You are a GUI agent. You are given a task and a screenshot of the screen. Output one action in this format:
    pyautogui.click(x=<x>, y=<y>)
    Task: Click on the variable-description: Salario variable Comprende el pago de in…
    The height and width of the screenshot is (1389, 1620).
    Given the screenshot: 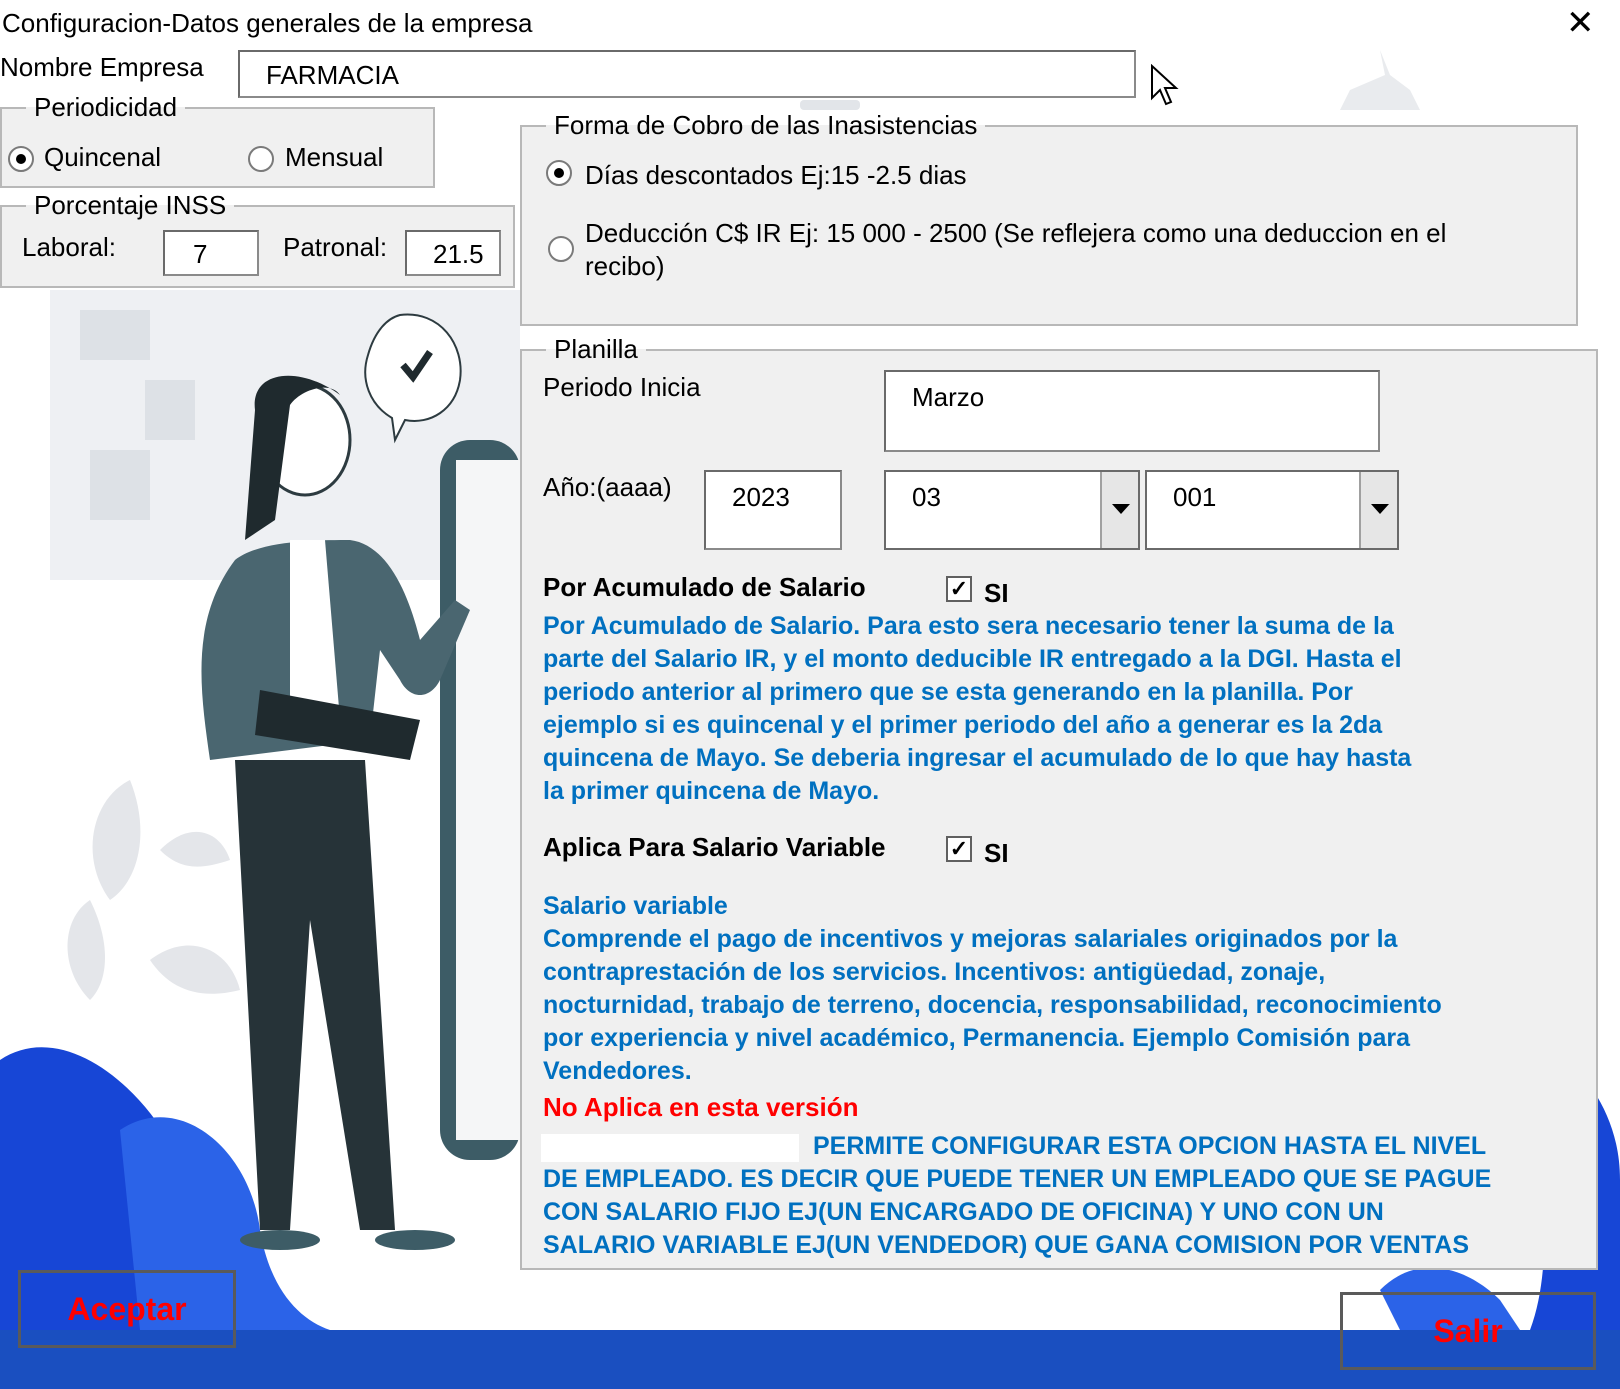 What is the action you would take?
    pyautogui.click(x=1073, y=989)
    